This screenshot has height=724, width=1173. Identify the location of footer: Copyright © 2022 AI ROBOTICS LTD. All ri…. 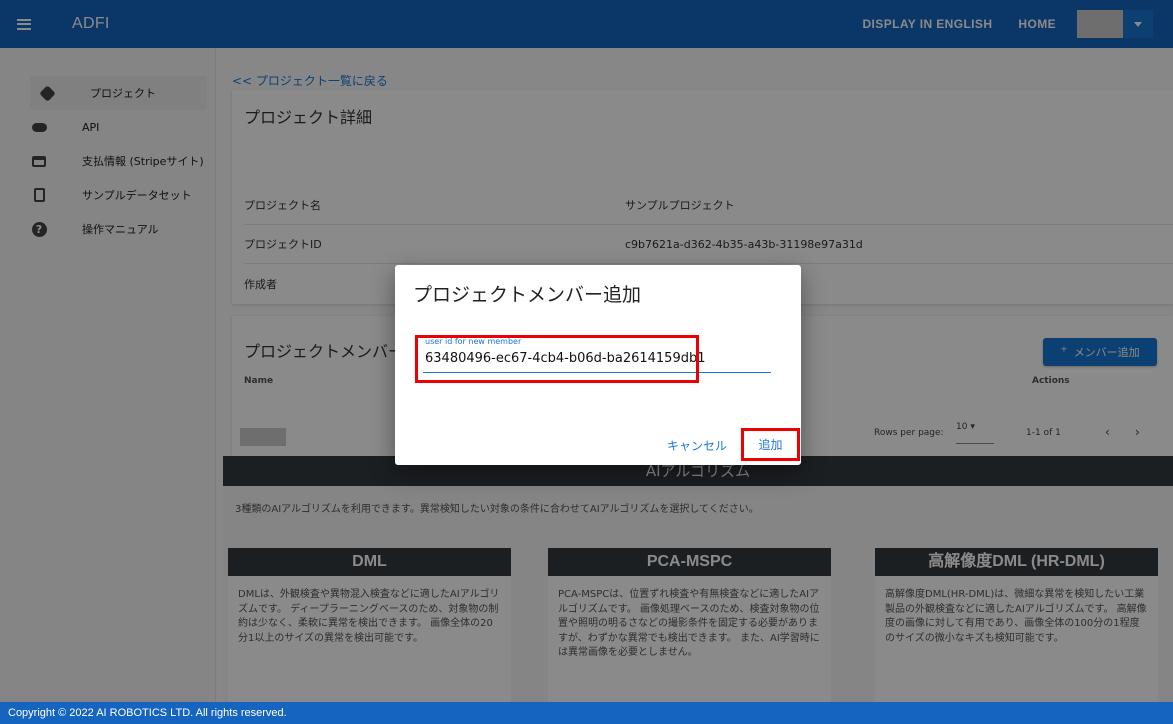
(586, 713).